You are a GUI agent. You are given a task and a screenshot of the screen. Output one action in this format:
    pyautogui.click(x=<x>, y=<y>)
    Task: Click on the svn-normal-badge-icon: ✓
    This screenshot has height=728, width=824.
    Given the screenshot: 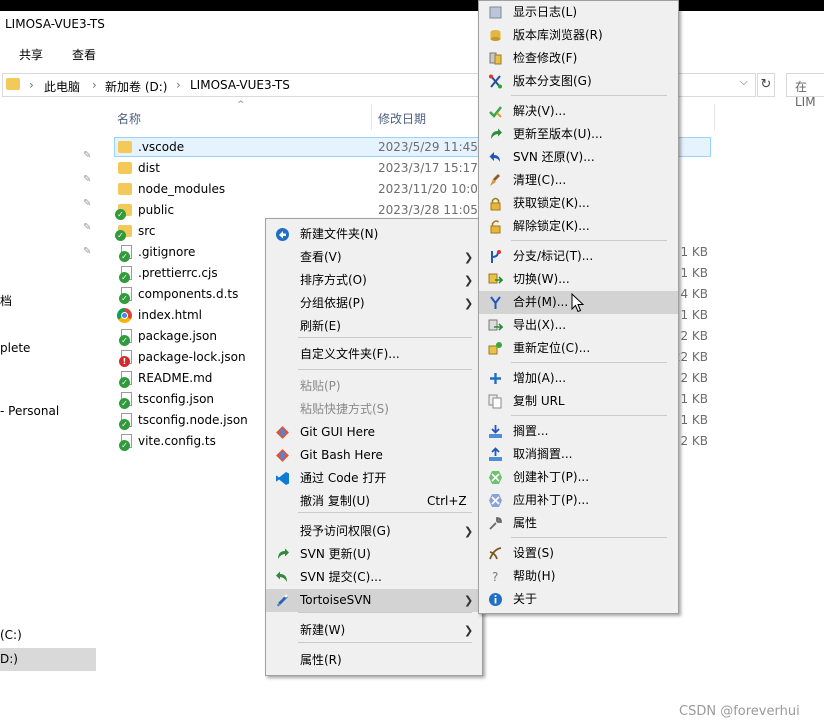 What is the action you would take?
    pyautogui.click(x=120, y=214)
    